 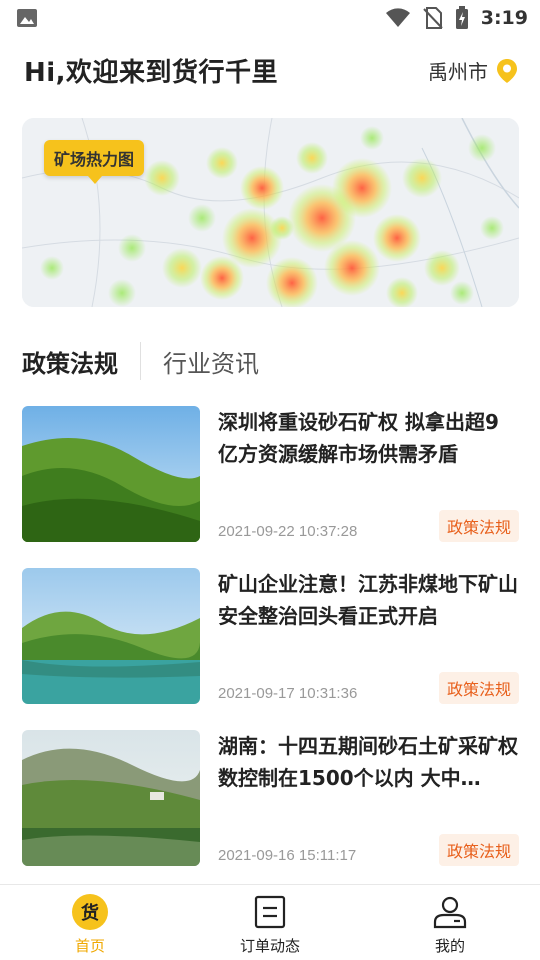 What do you see at coordinates (27, 18) in the screenshot?
I see `gallery-notification-icon` at bounding box center [27, 18].